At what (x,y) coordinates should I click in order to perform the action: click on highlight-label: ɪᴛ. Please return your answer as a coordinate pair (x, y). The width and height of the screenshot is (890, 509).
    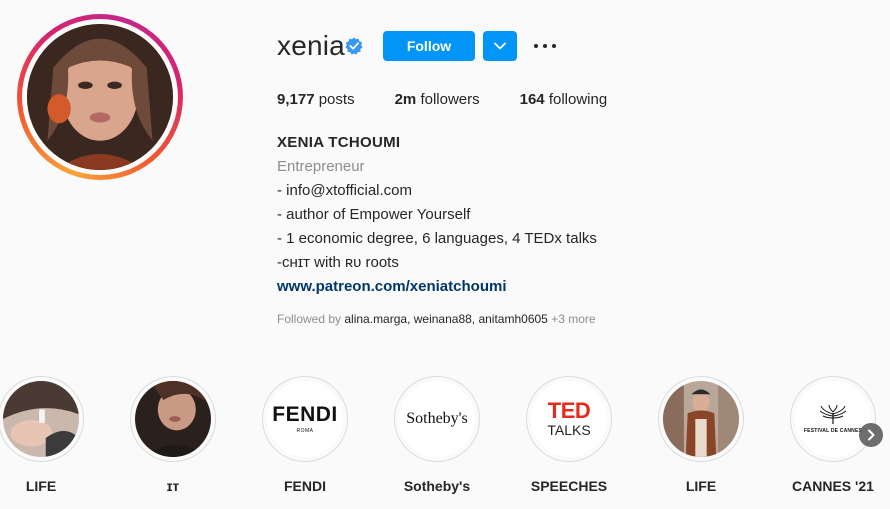
    Looking at the image, I should click on (173, 486).